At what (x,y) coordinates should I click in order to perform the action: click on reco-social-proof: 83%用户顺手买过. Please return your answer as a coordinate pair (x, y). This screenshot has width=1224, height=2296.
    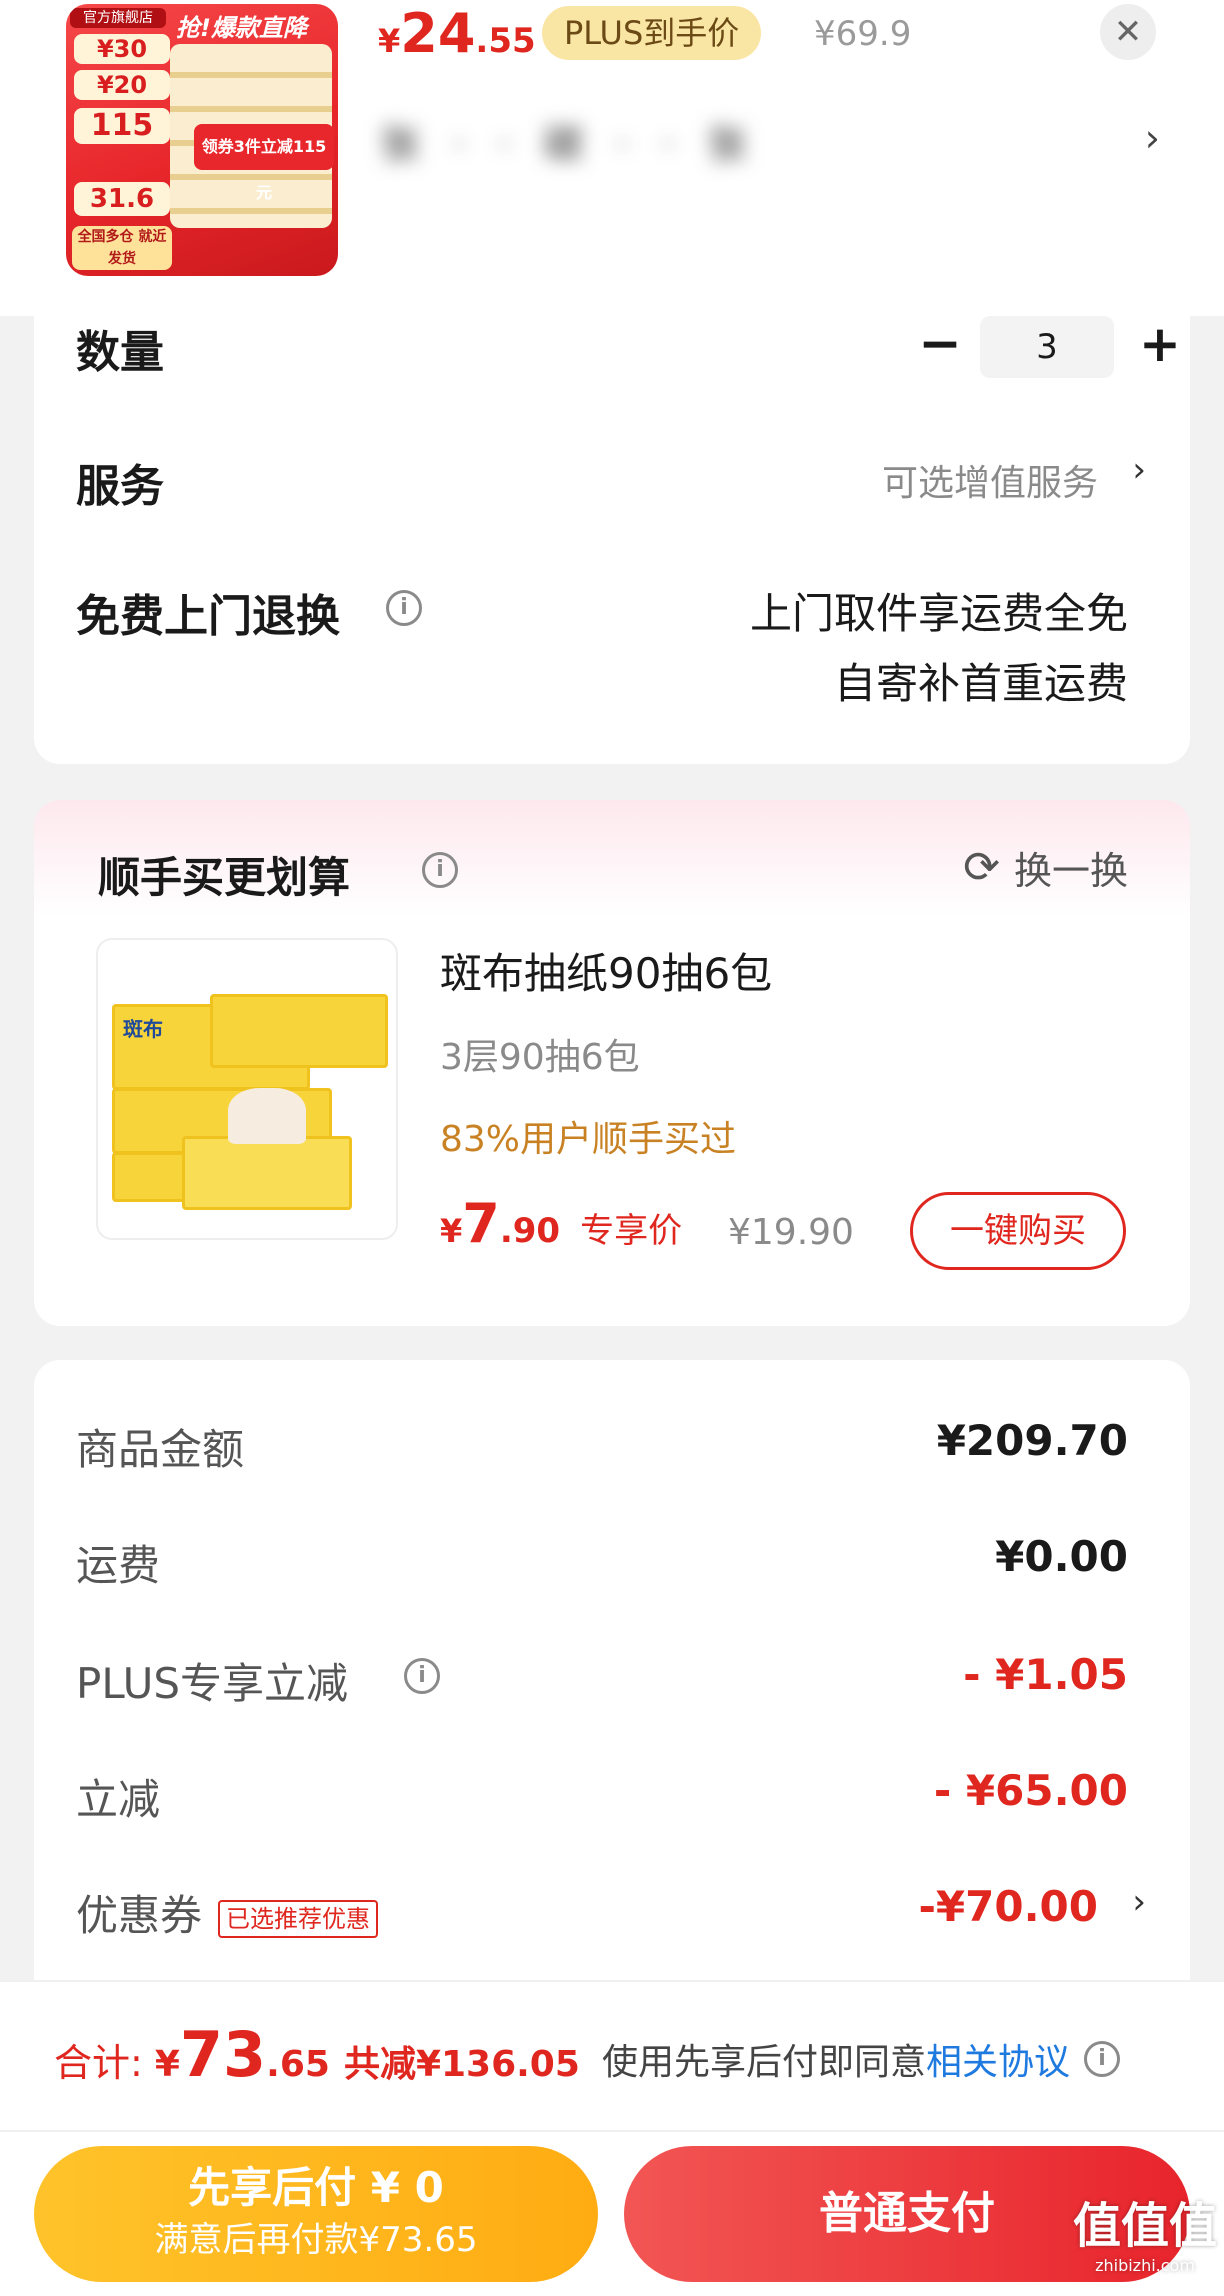
    Looking at the image, I should click on (588, 1139).